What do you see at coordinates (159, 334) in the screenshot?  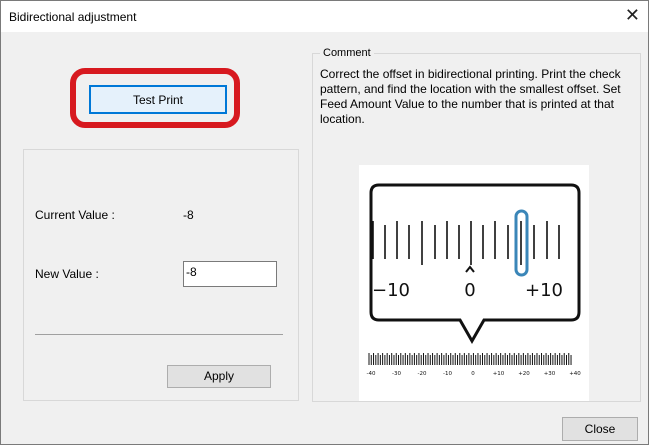 I see `separator-line` at bounding box center [159, 334].